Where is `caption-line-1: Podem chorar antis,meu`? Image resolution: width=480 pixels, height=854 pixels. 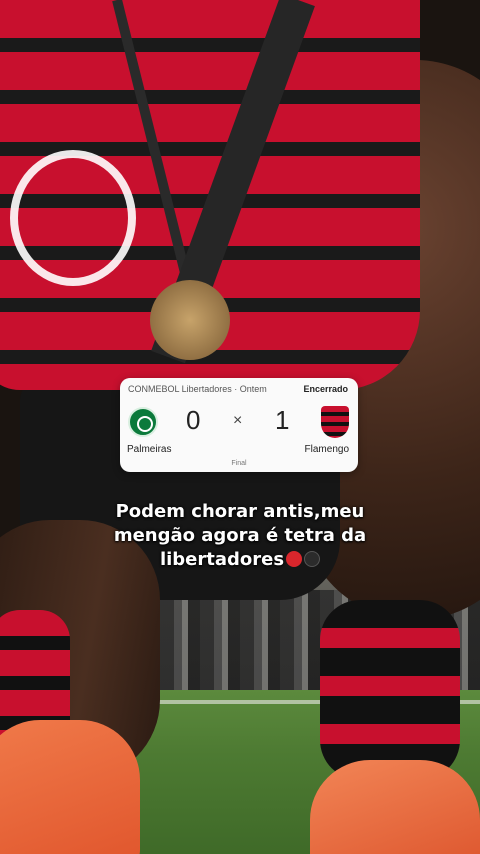 caption-line-1: Podem chorar antis,meu is located at coordinates (240, 511).